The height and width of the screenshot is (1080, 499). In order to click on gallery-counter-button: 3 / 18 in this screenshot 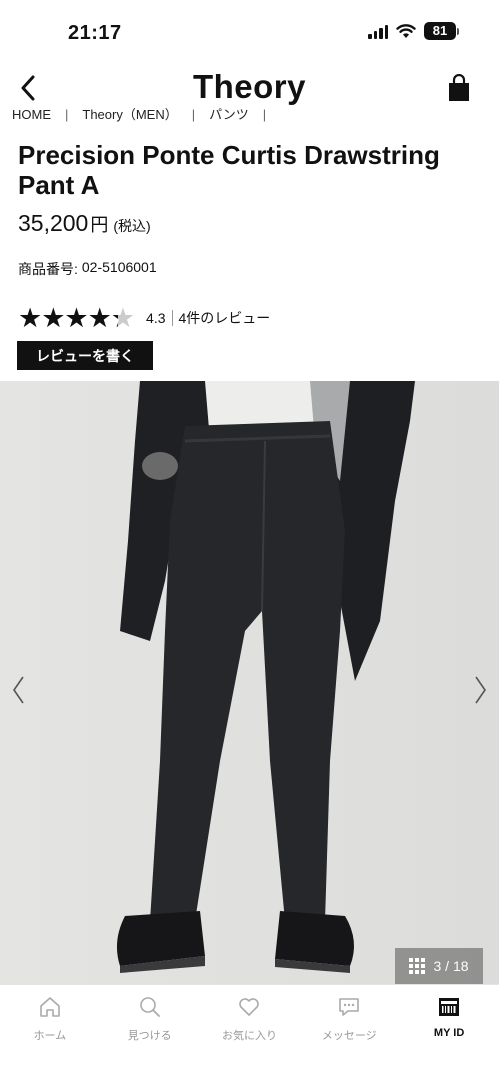, I will do `click(439, 966)`.